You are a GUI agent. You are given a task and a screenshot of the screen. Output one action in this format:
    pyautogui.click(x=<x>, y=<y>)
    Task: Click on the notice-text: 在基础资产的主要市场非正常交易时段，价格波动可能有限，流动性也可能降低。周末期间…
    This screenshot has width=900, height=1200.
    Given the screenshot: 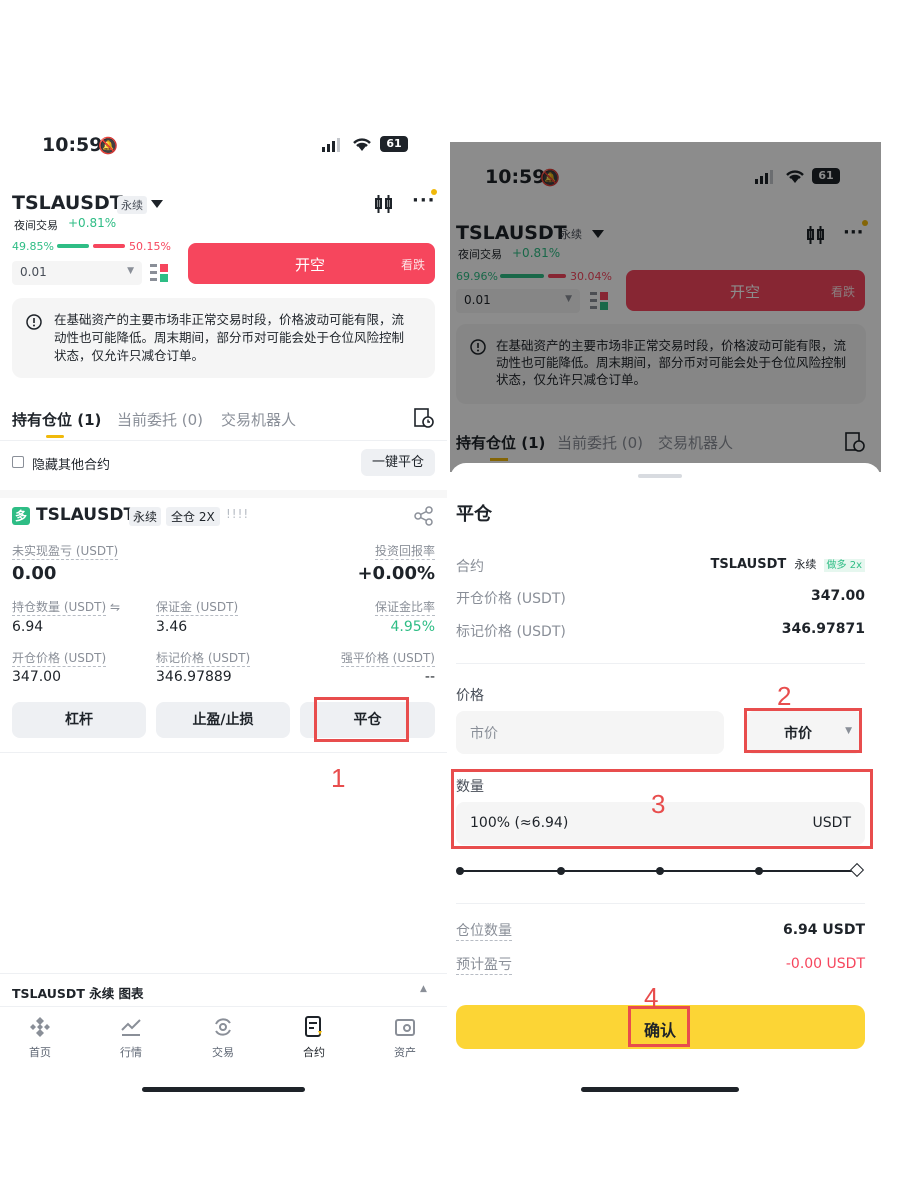 What is the action you would take?
    pyautogui.click(x=229, y=337)
    